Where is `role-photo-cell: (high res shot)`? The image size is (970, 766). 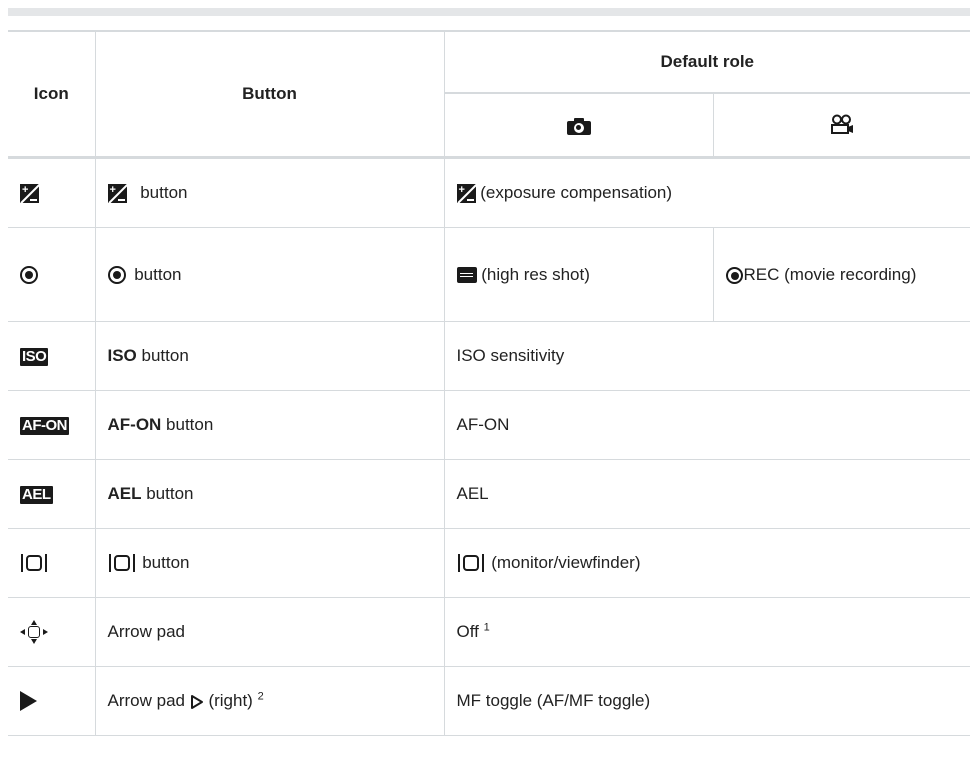
role-photo-cell: (high res shot) is located at coordinates (578, 274).